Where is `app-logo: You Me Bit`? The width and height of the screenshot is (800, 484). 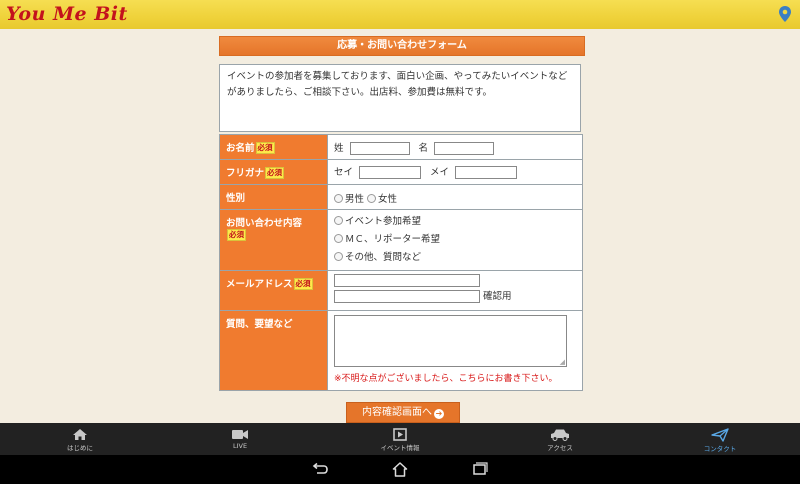
app-logo: You Me Bit is located at coordinates (67, 14).